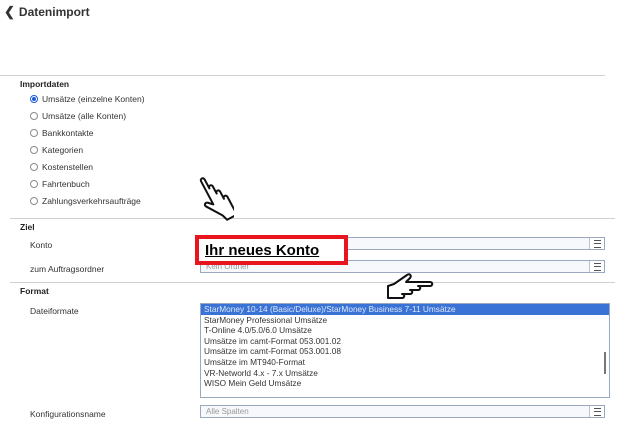 The image size is (620, 426). I want to click on konfigurationsname-field: Alle Spalten, so click(402, 411).